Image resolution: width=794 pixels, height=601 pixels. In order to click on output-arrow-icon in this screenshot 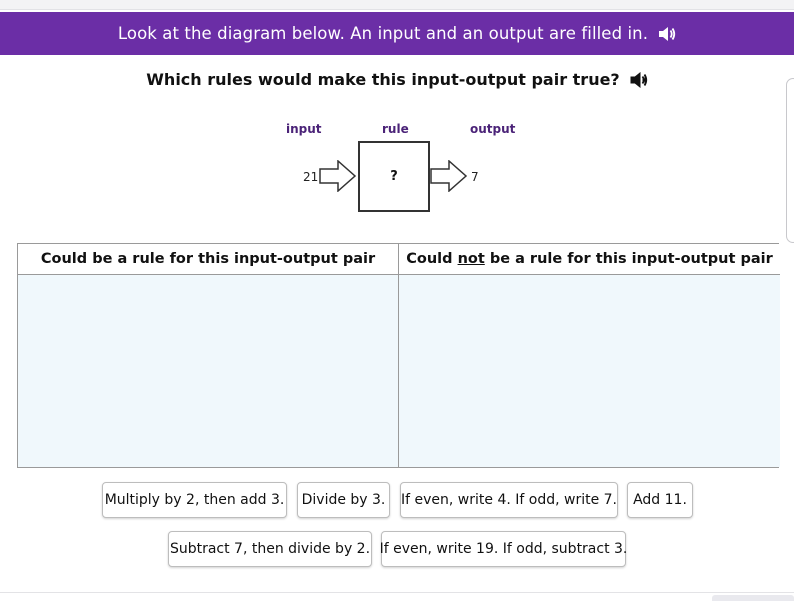, I will do `click(449, 176)`.